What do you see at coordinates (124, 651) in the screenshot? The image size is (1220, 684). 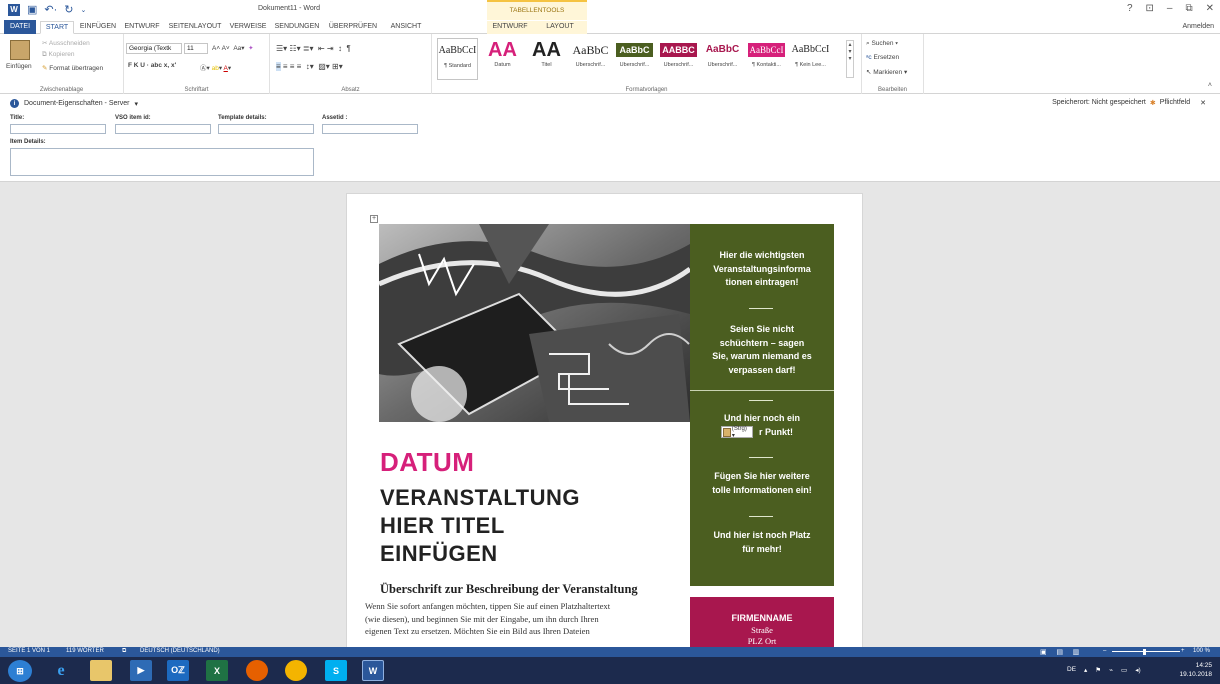 I see `proofing-icon: ⧉` at bounding box center [124, 651].